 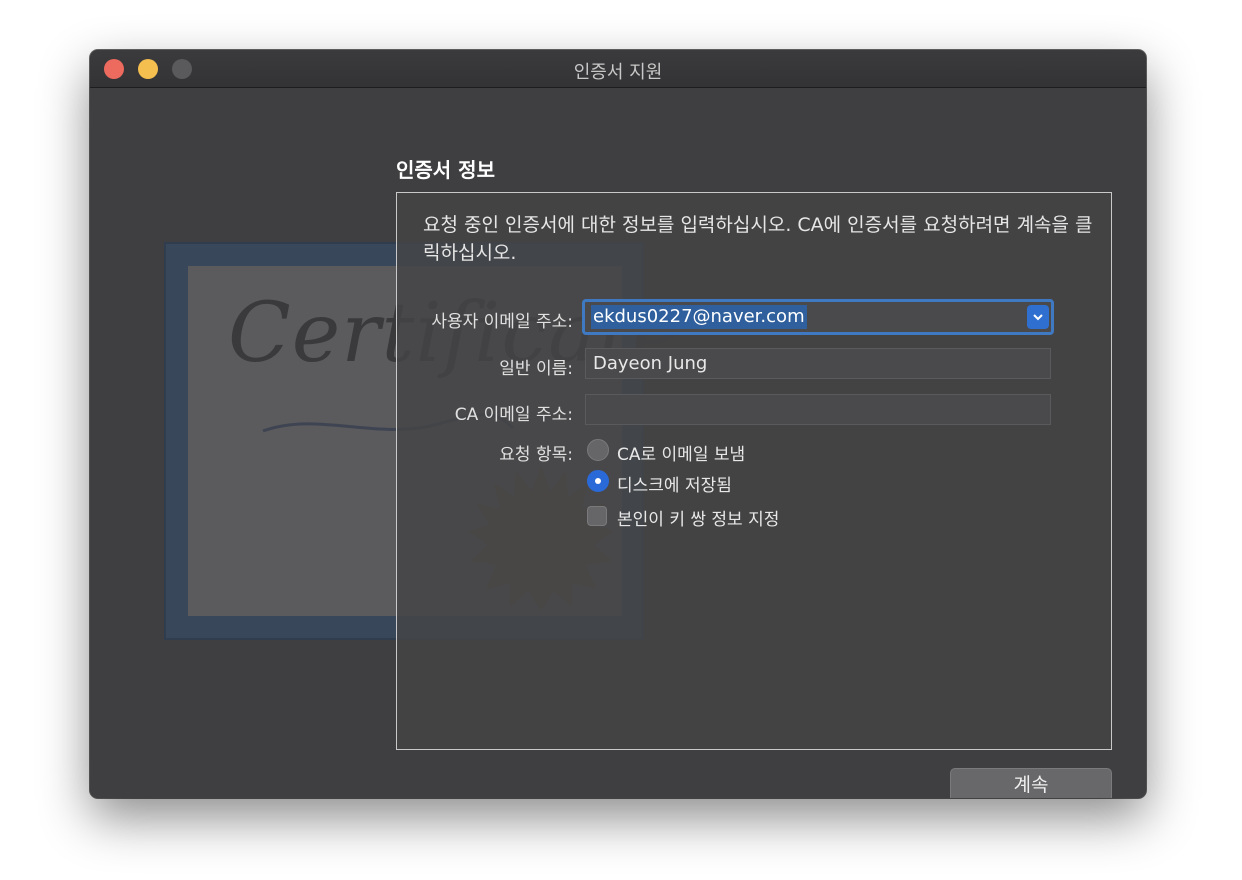 I want to click on continue-button: 계속, so click(x=1031, y=783).